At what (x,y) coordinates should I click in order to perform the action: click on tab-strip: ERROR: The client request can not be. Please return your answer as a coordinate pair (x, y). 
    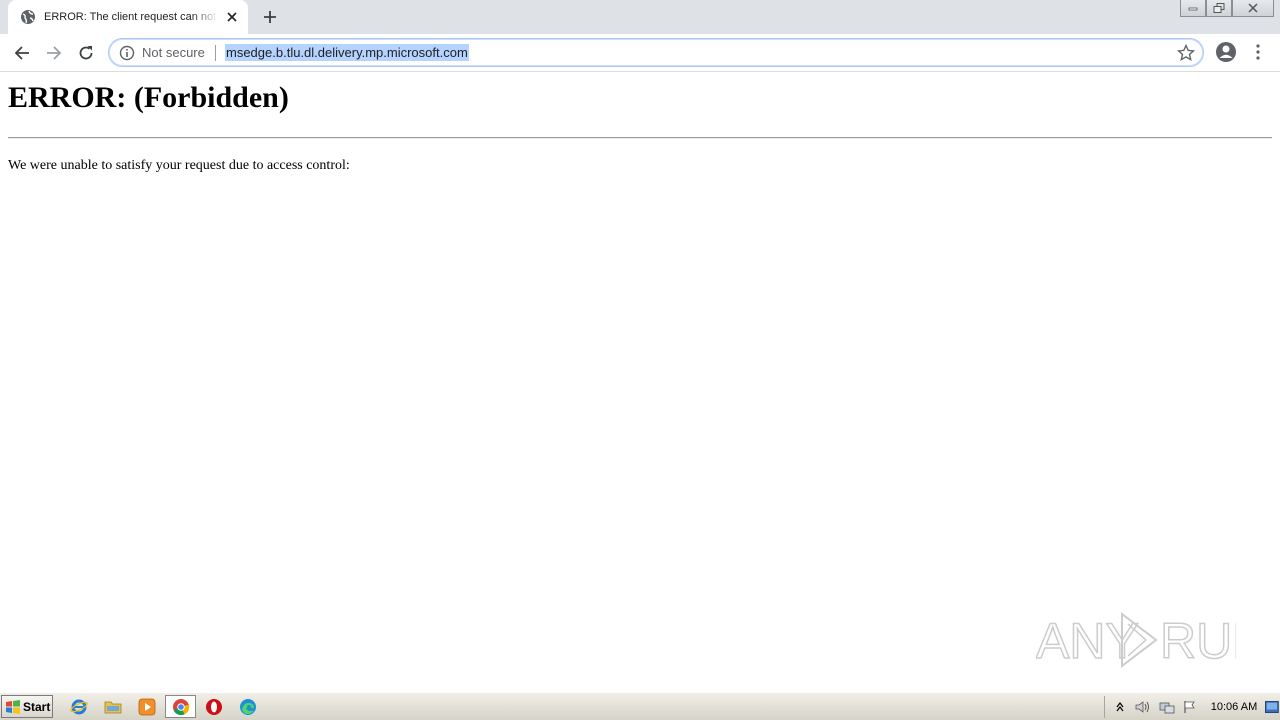
    Looking at the image, I should click on (640, 17).